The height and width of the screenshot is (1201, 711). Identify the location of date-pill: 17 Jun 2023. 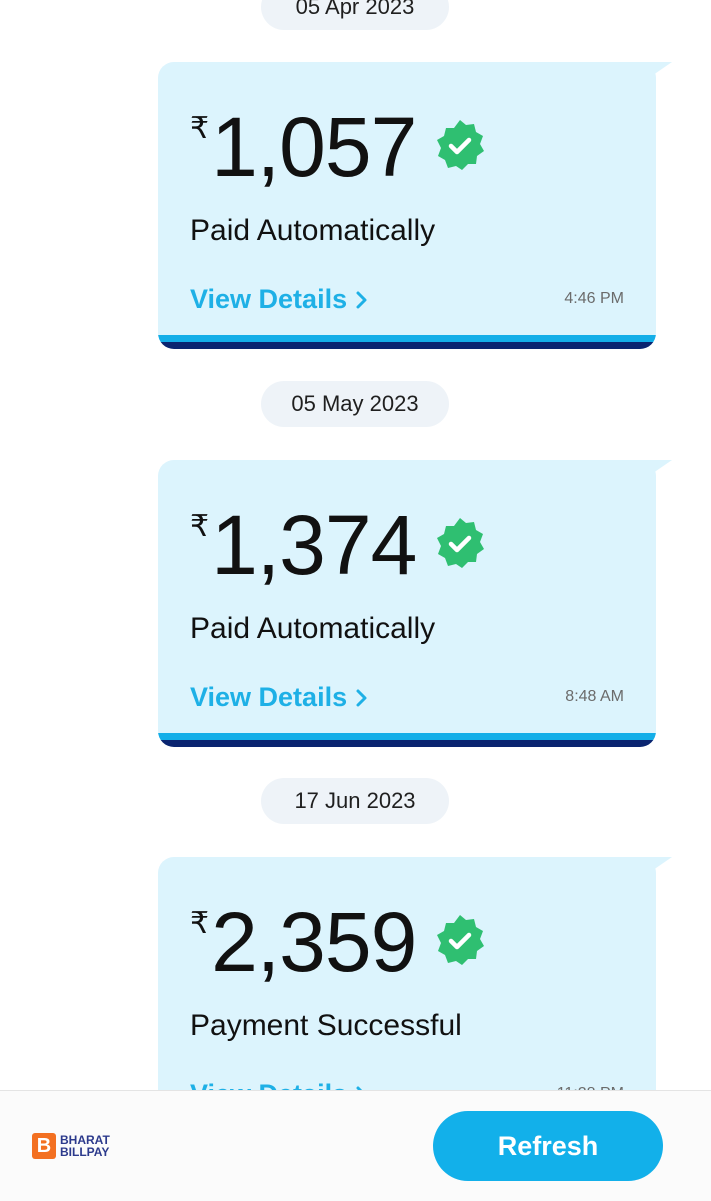
(355, 801).